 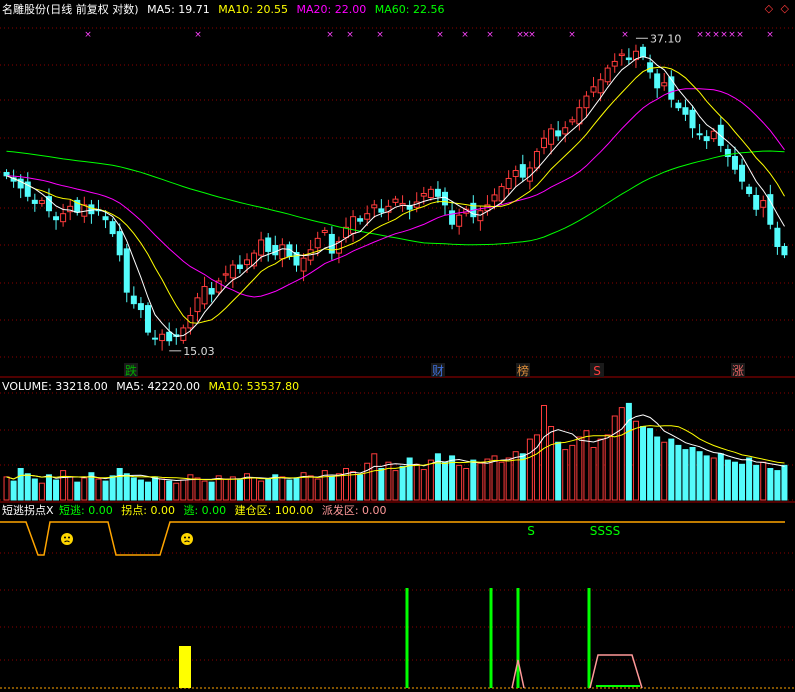 I want to click on volume-ma5-readout: MA5: 42220.00, so click(x=158, y=386).